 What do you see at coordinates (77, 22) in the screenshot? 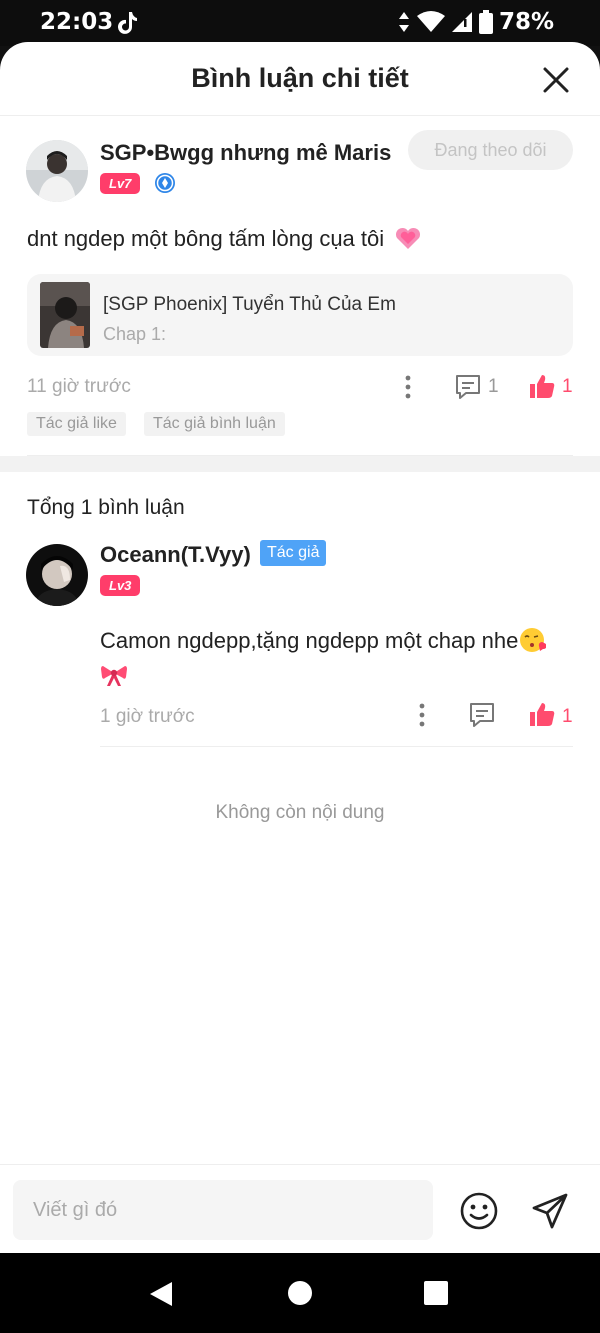
I see `status-time: 22:03` at bounding box center [77, 22].